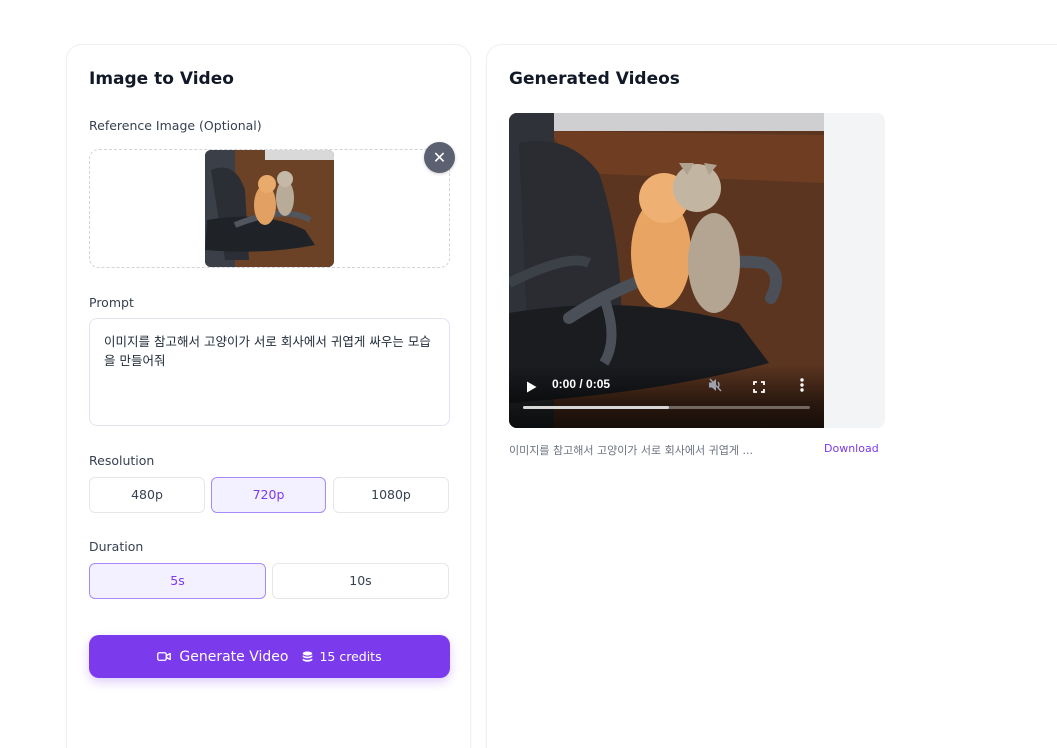 Image resolution: width=1057 pixels, height=748 pixels. Describe the element at coordinates (851, 448) in the screenshot. I see `download-link: Download` at that location.